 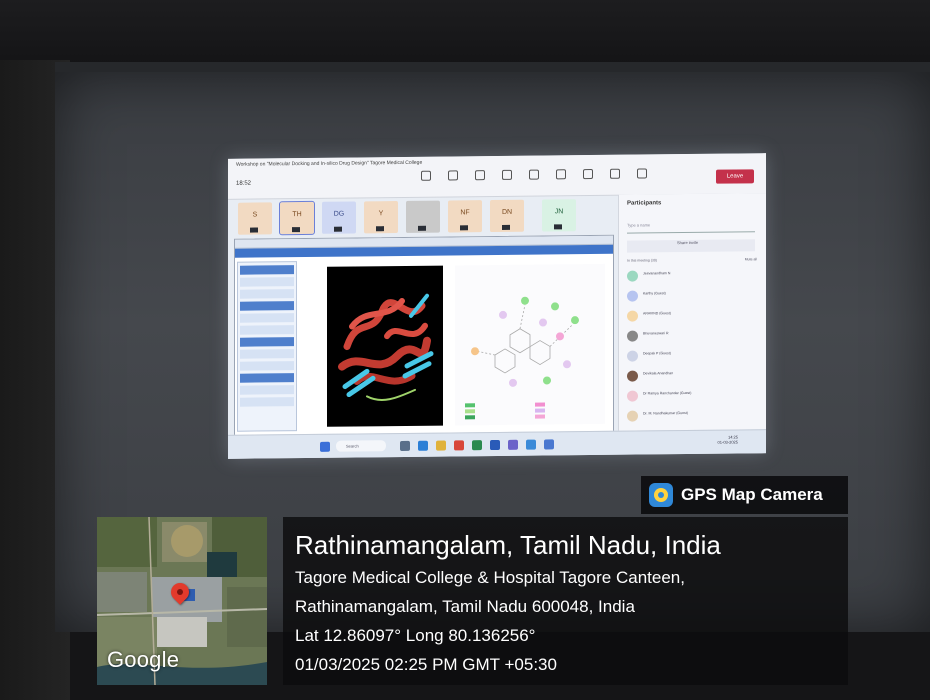 What do you see at coordinates (381, 214) in the screenshot?
I see `tile-initials: Y` at bounding box center [381, 214].